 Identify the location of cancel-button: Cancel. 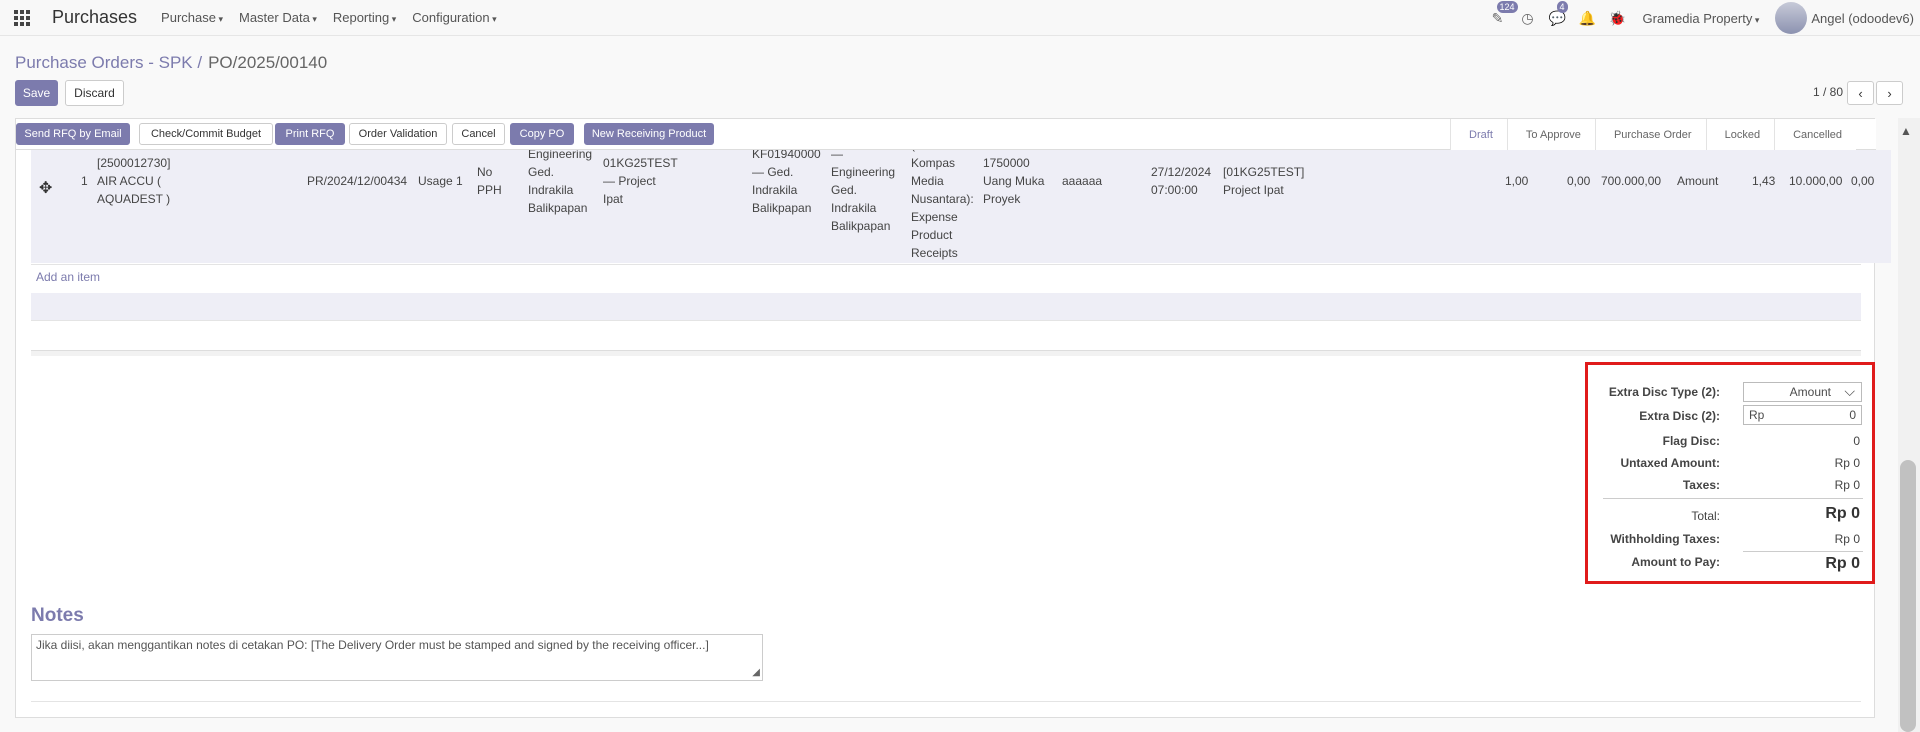
(478, 134).